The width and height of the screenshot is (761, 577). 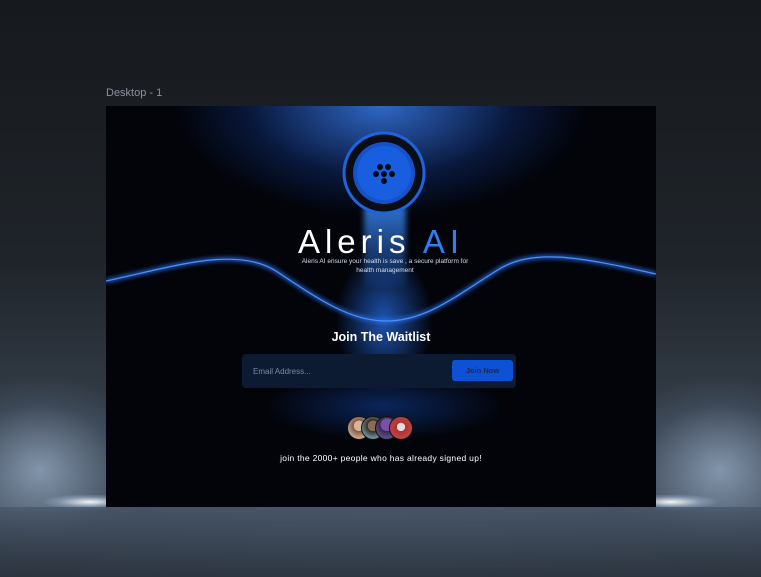 I want to click on avatar, so click(x=401, y=428).